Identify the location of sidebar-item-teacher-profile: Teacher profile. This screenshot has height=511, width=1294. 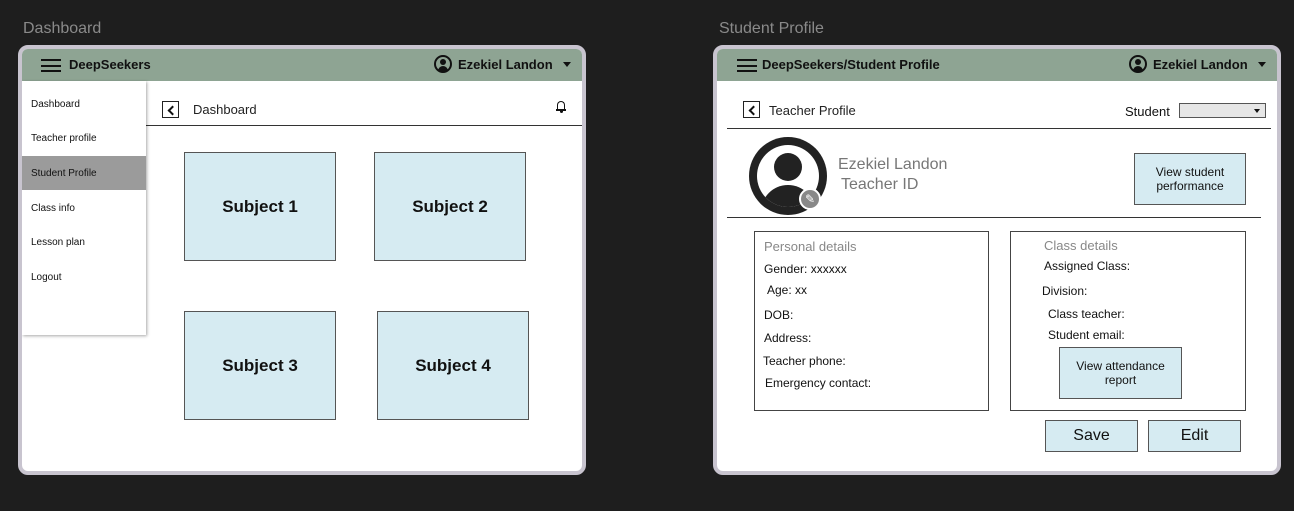
(84, 138).